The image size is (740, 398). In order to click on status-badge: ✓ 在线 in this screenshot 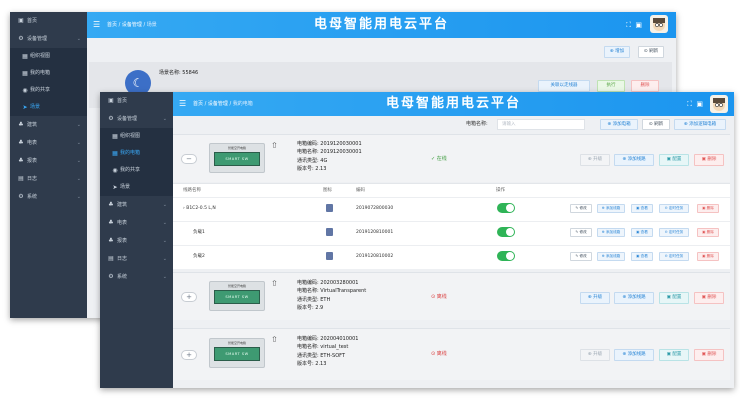, I will do `click(439, 159)`.